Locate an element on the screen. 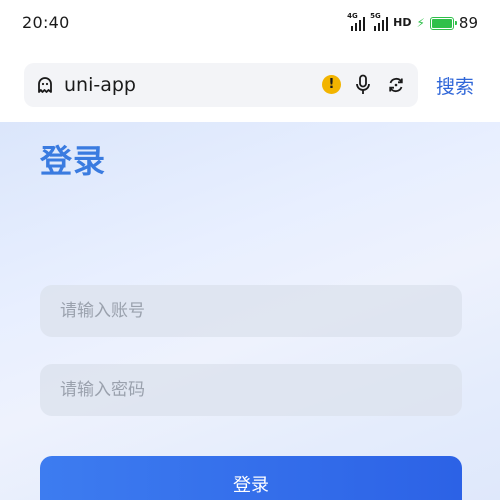 Image resolution: width=500 pixels, height=500 pixels. status-indicators: 4G 5G HD ⚡ 89 is located at coordinates (412, 23).